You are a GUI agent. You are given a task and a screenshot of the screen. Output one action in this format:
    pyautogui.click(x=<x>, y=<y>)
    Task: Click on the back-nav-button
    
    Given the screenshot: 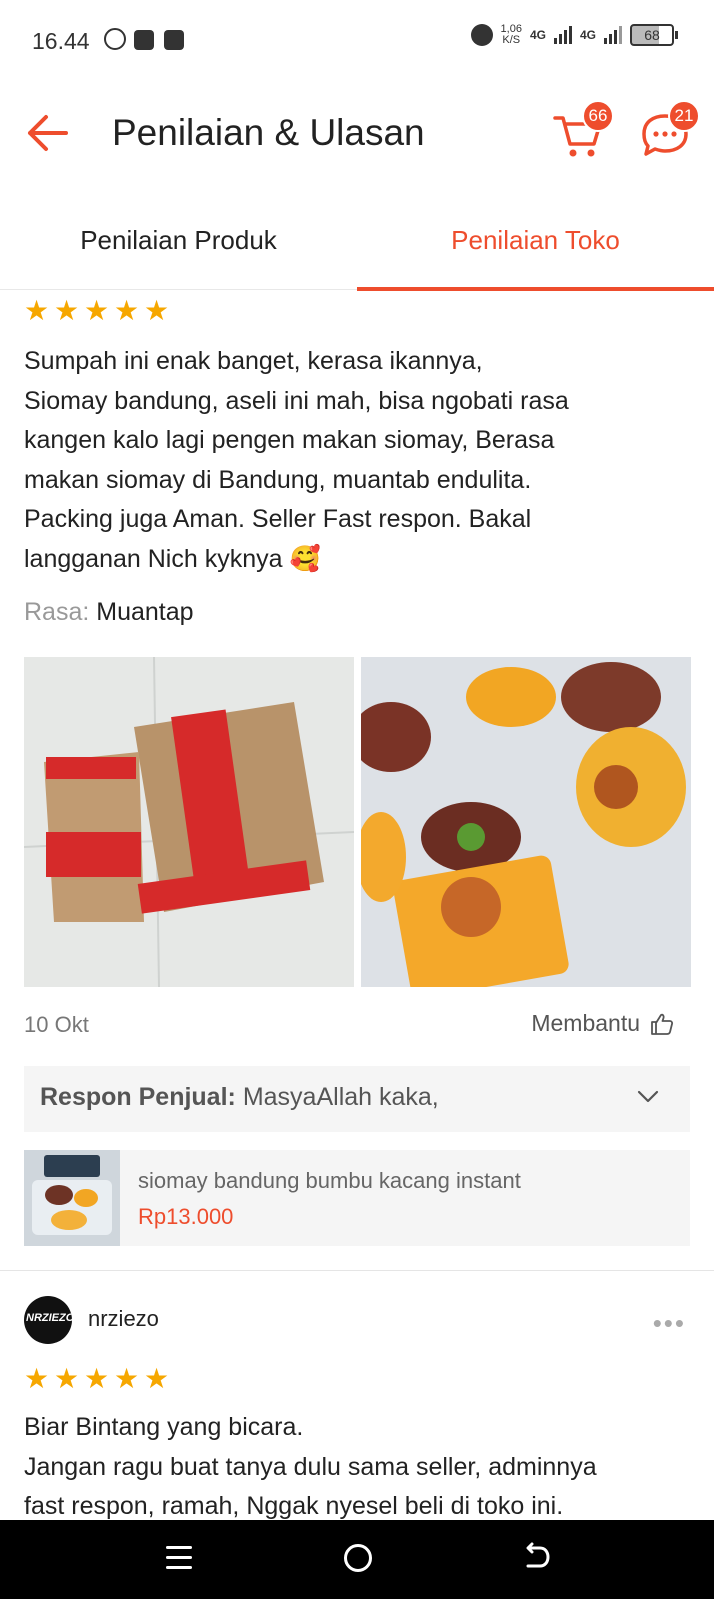 What is the action you would take?
    pyautogui.click(x=537, y=1557)
    